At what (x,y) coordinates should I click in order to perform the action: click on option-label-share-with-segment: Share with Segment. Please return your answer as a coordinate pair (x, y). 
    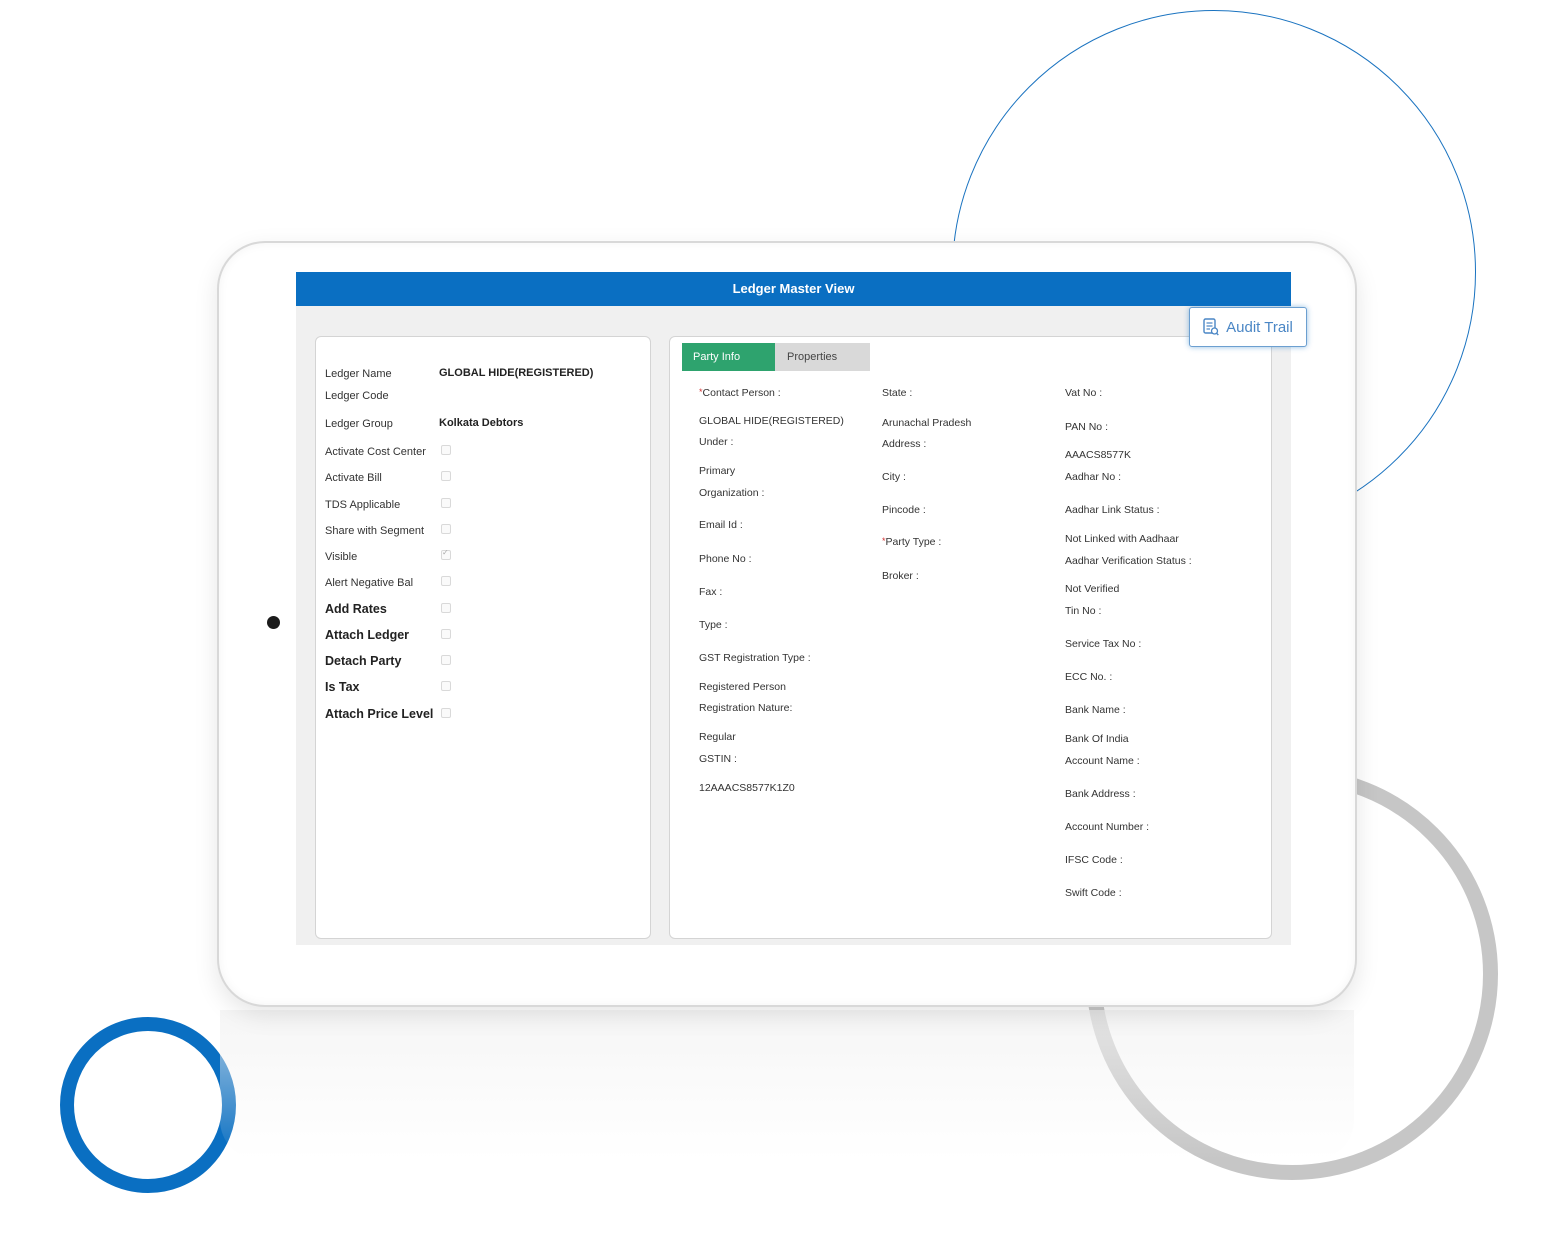
    Looking at the image, I should click on (375, 531).